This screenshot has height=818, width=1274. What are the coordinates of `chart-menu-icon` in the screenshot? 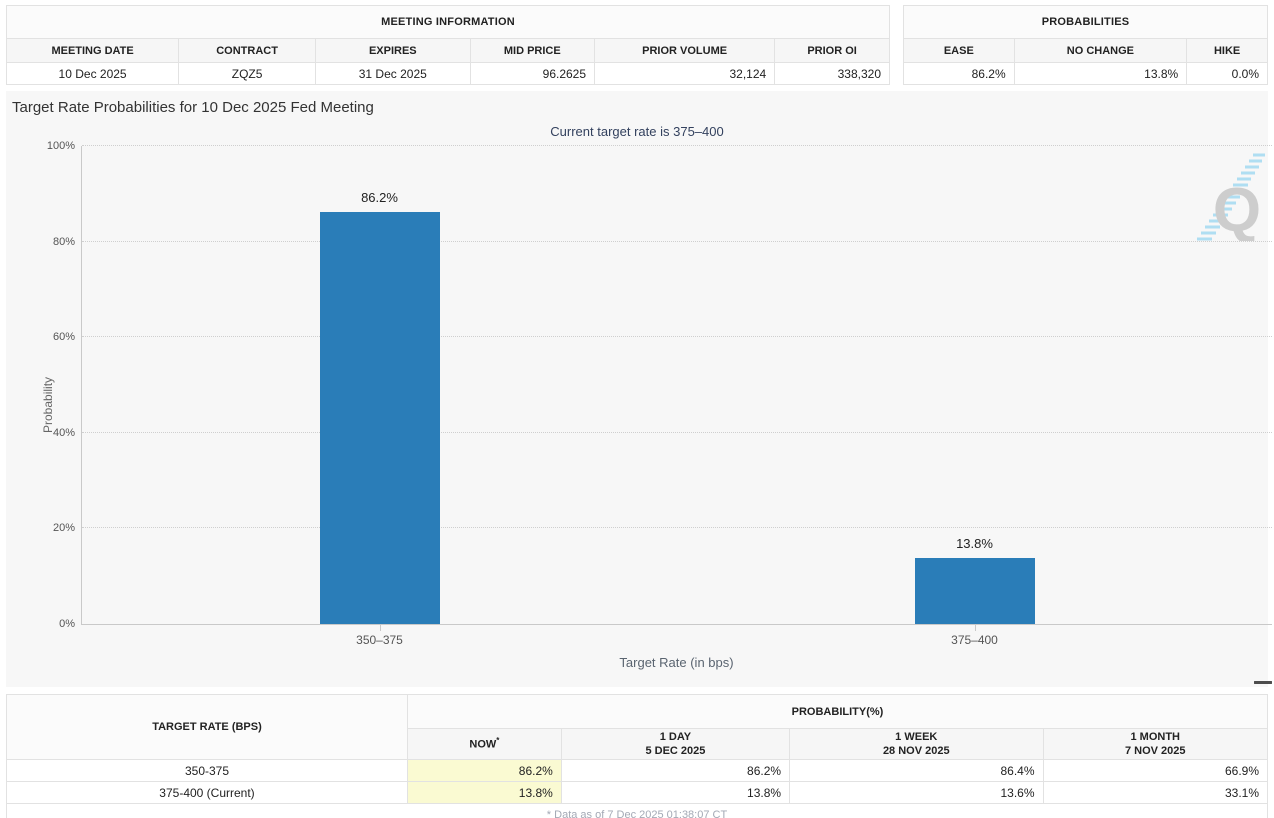 It's located at (1262, 391).